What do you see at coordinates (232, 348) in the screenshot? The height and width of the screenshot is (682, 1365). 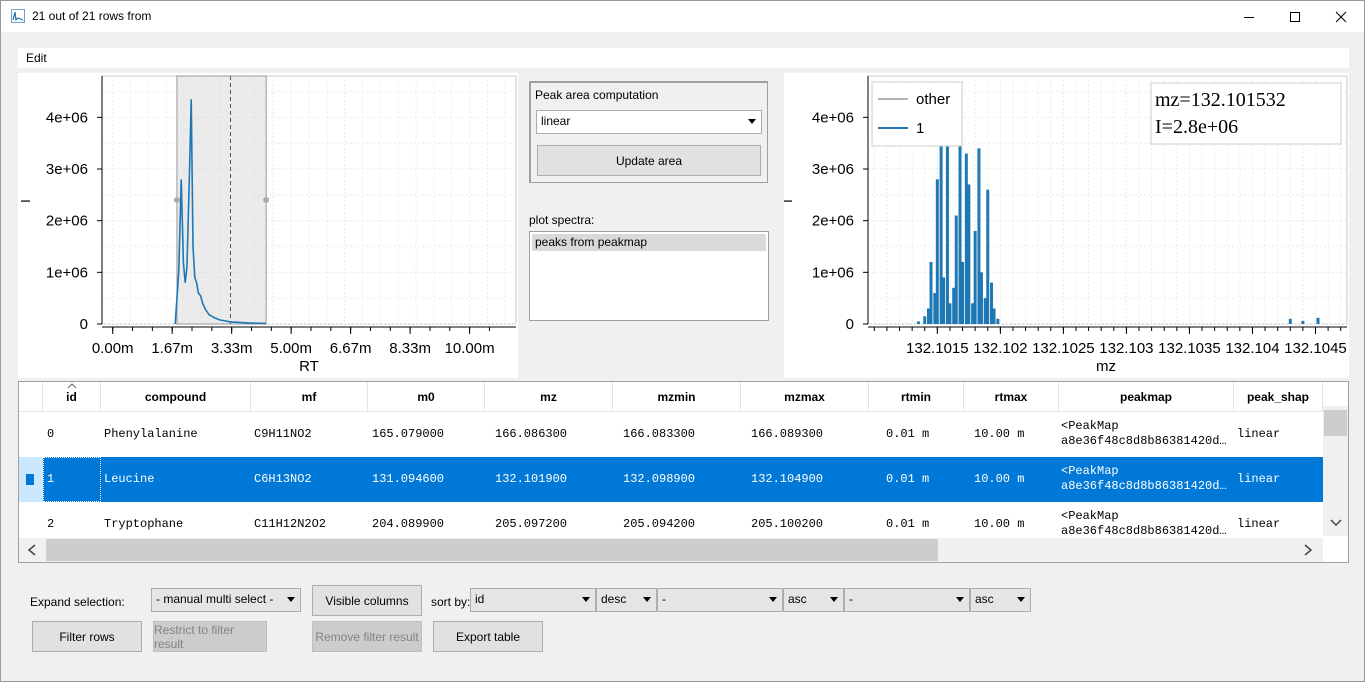 I see `x-tick-label: 3.33m` at bounding box center [232, 348].